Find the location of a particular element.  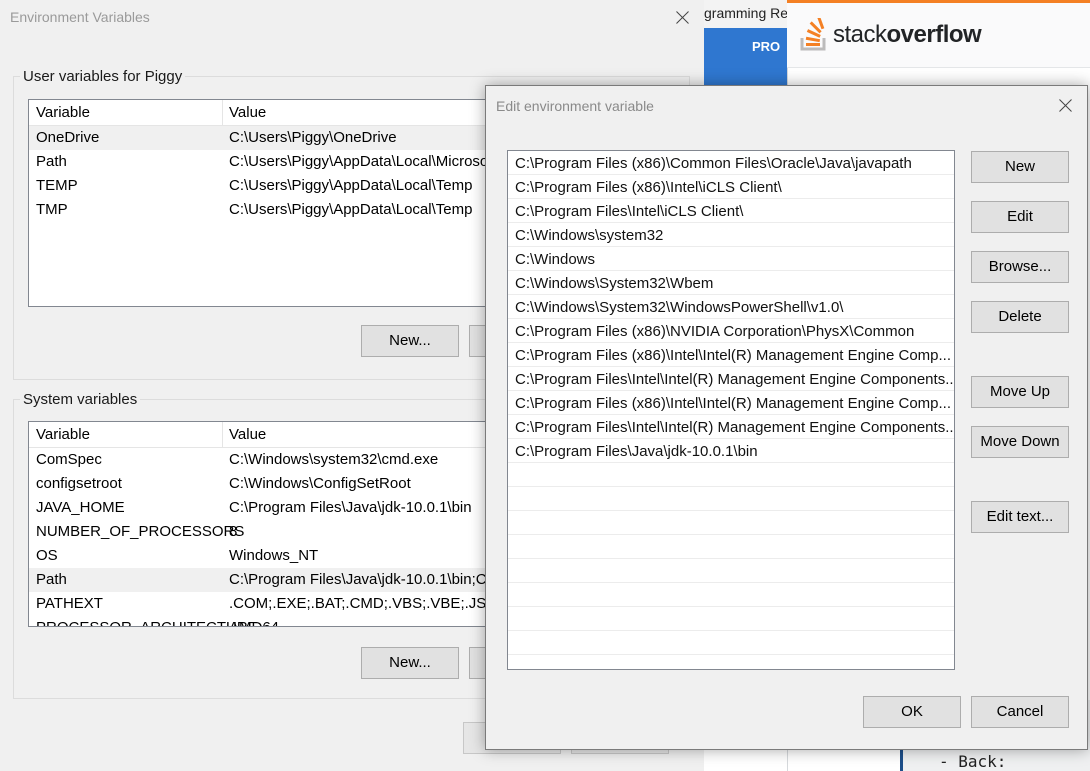

variable-value: C:\Windows\ConfigSetRoot is located at coordinates (320, 483).